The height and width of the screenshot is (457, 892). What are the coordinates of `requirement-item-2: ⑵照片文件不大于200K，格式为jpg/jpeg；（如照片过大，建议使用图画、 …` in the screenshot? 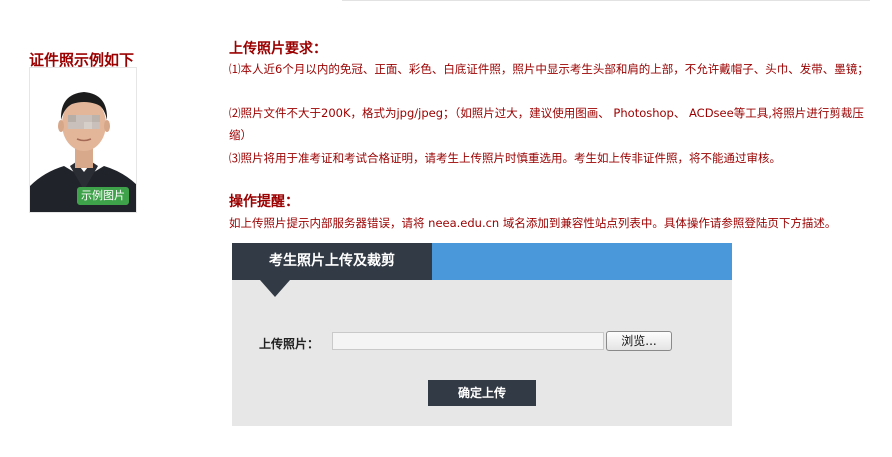 It's located at (546, 124).